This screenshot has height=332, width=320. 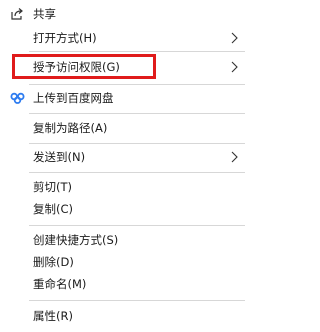 What do you see at coordinates (76, 240) in the screenshot?
I see `menu-item-label: 创建快捷方式(S)` at bounding box center [76, 240].